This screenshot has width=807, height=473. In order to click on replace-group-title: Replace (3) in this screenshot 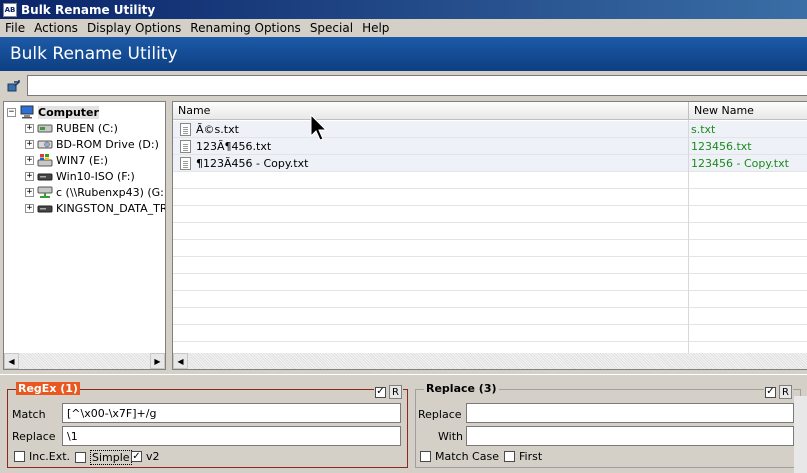, I will do `click(461, 388)`.